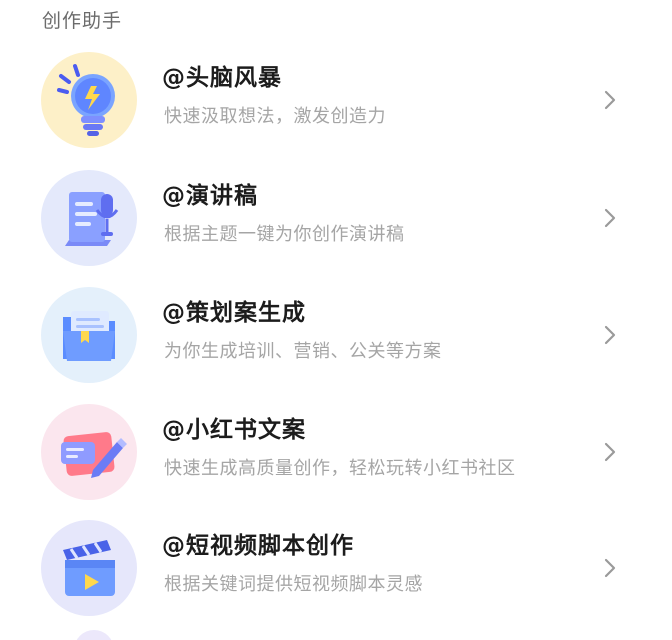 The height and width of the screenshot is (640, 672). What do you see at coordinates (303, 351) in the screenshot?
I see `item-description: 为你生成培训、营销、公关等方案` at bounding box center [303, 351].